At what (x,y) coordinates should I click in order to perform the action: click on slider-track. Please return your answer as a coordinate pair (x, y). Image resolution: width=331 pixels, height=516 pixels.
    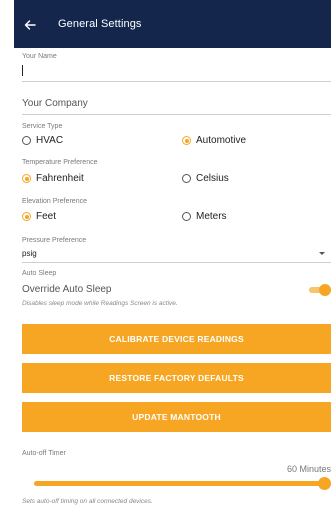
    Looking at the image, I should click on (182, 483).